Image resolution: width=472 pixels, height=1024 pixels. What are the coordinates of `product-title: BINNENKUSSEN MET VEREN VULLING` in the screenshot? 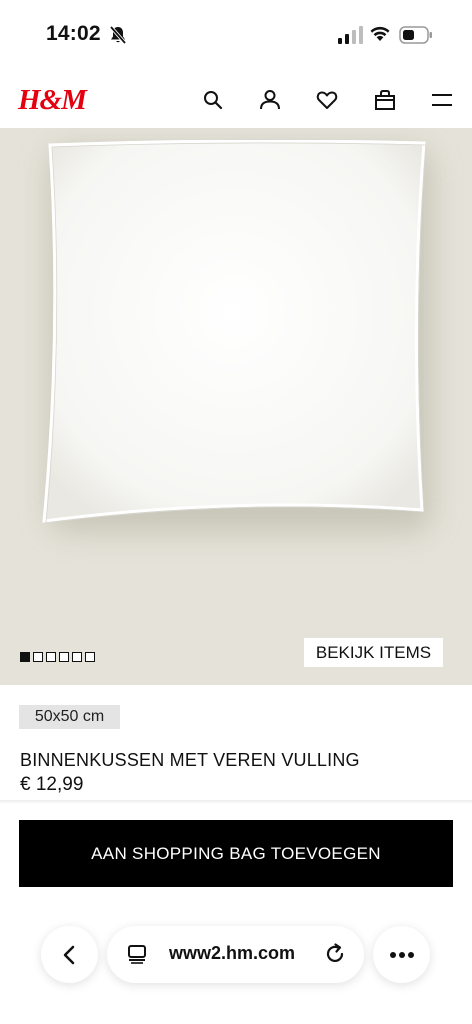 It's located at (190, 760).